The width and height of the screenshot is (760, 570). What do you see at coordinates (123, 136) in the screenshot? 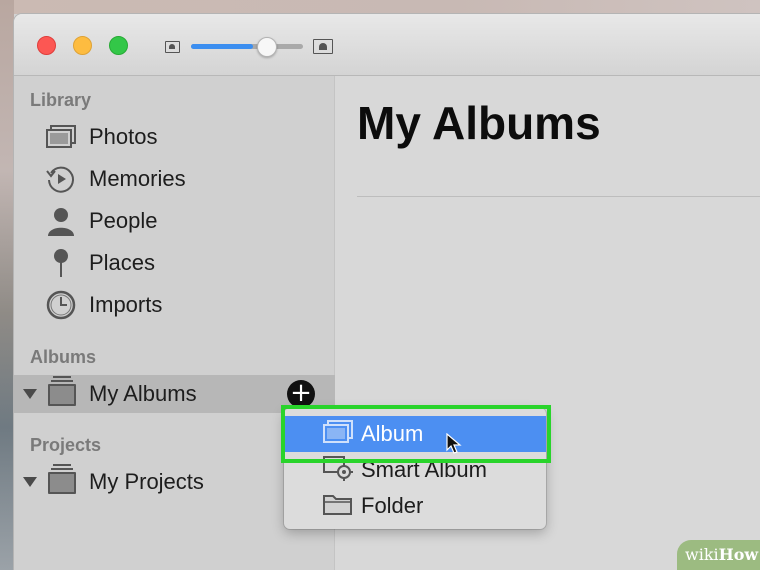
I see `sidebar-item-label: Photos` at bounding box center [123, 136].